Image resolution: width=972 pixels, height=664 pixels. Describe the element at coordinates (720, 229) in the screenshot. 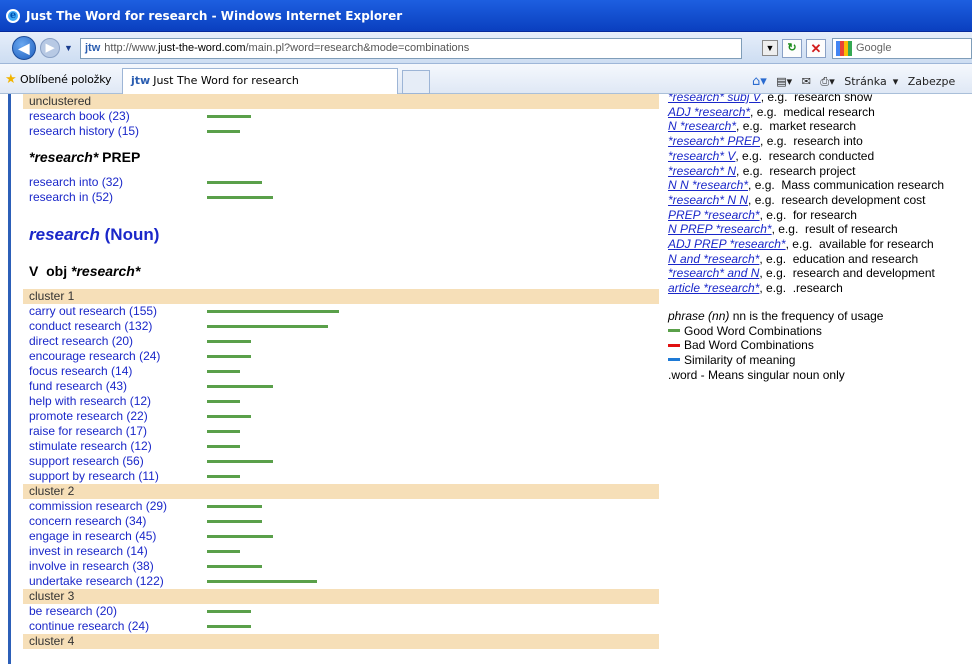

I see `pattern-link: N PREP *research*` at that location.